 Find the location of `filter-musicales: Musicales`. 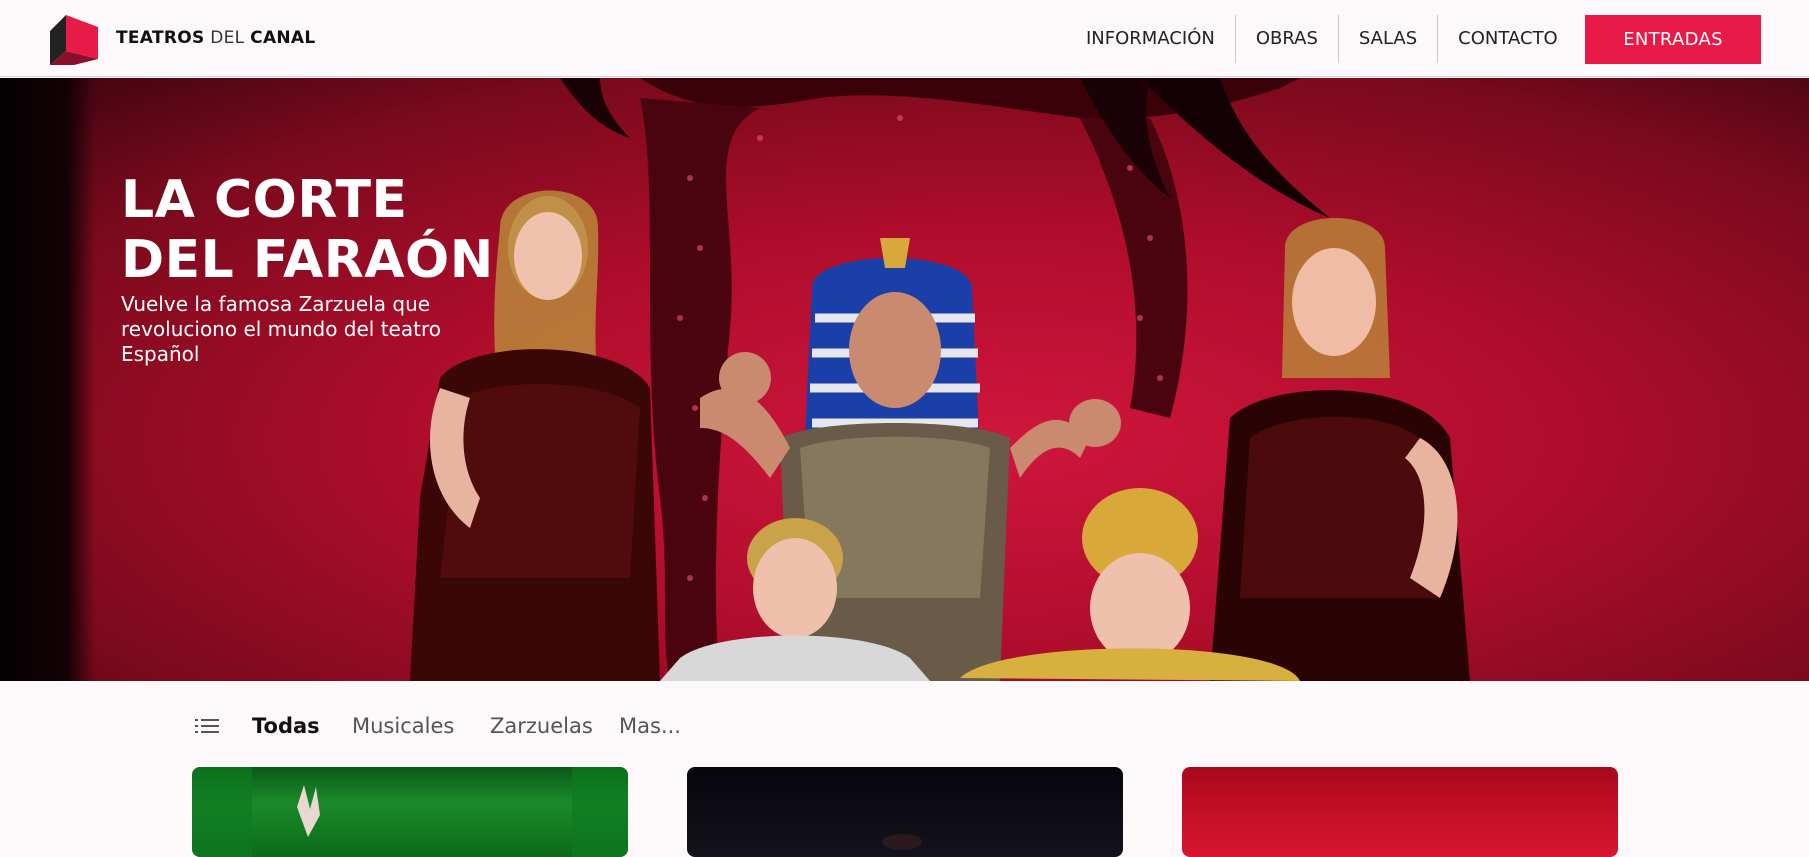

filter-musicales: Musicales is located at coordinates (403, 726).